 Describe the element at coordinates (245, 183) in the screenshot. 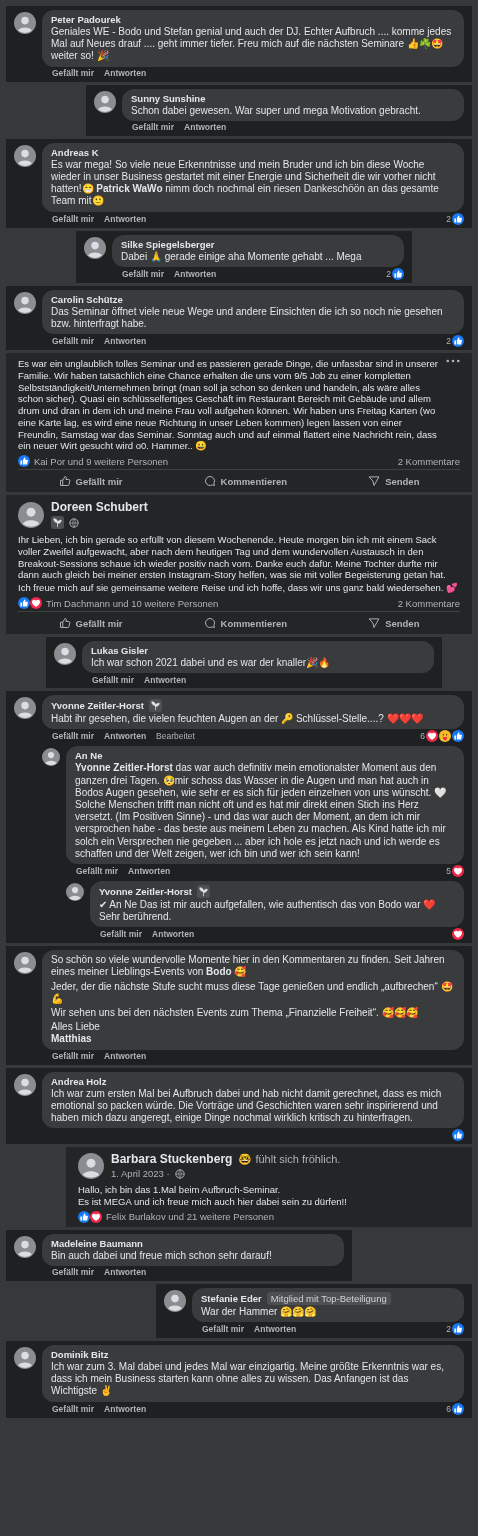

I see `comment-text: Es war mega! So viele neue Erkenntnisse und mein Bruder und ich bin diese Woche wieder in unser Business gestartet mit einer Energie und Sicherheit die wir vorher nicht hatten!😁 Patrick WaWo nimm doch nochmal ein riesen Dankeschöön an das gesamte Team mit🙂` at that location.